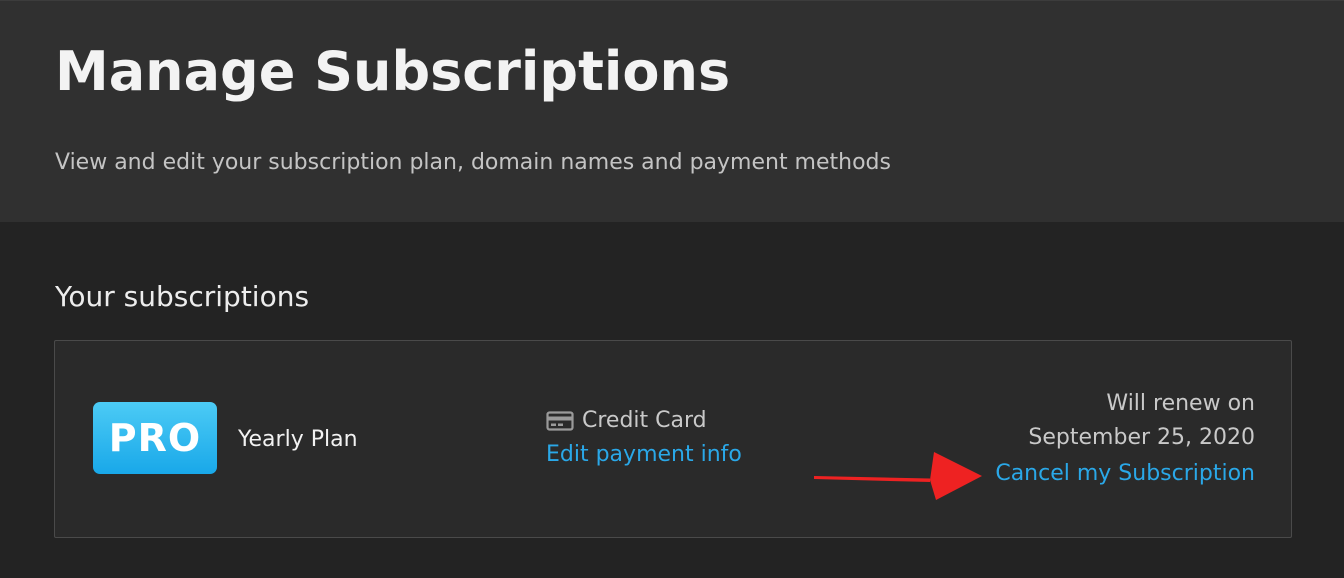  I want to click on edit-payment-info-link: Edit payment info, so click(644, 455).